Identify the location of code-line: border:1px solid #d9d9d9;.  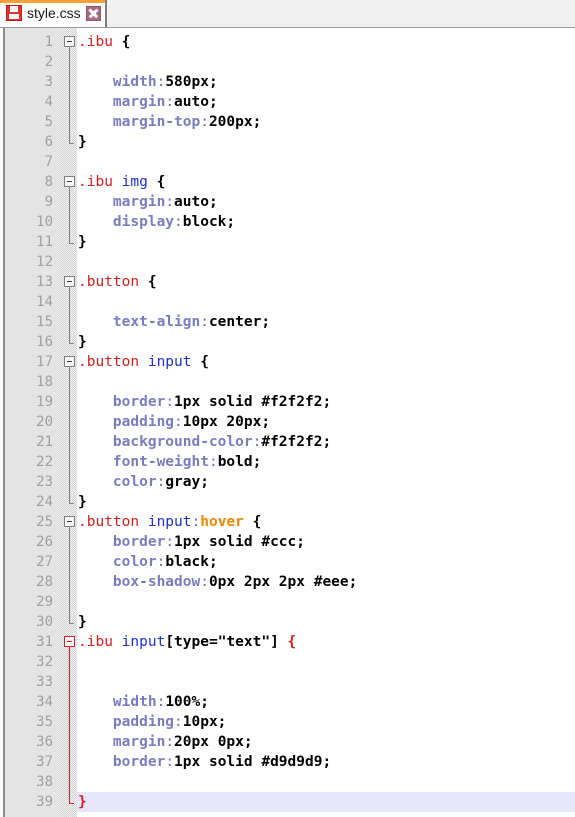
(326, 762).